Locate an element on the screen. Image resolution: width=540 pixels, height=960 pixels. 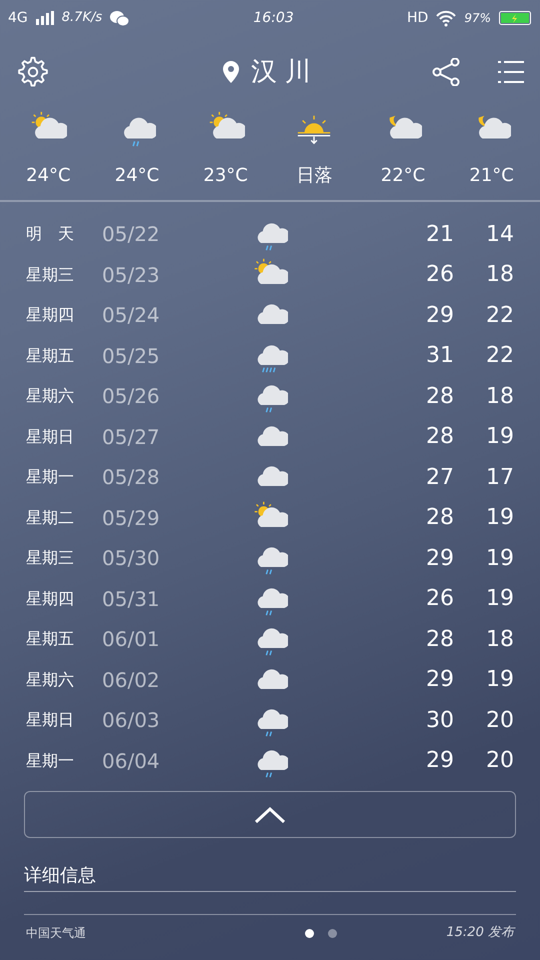
battery-percent: 97% is located at coordinates (477, 18).